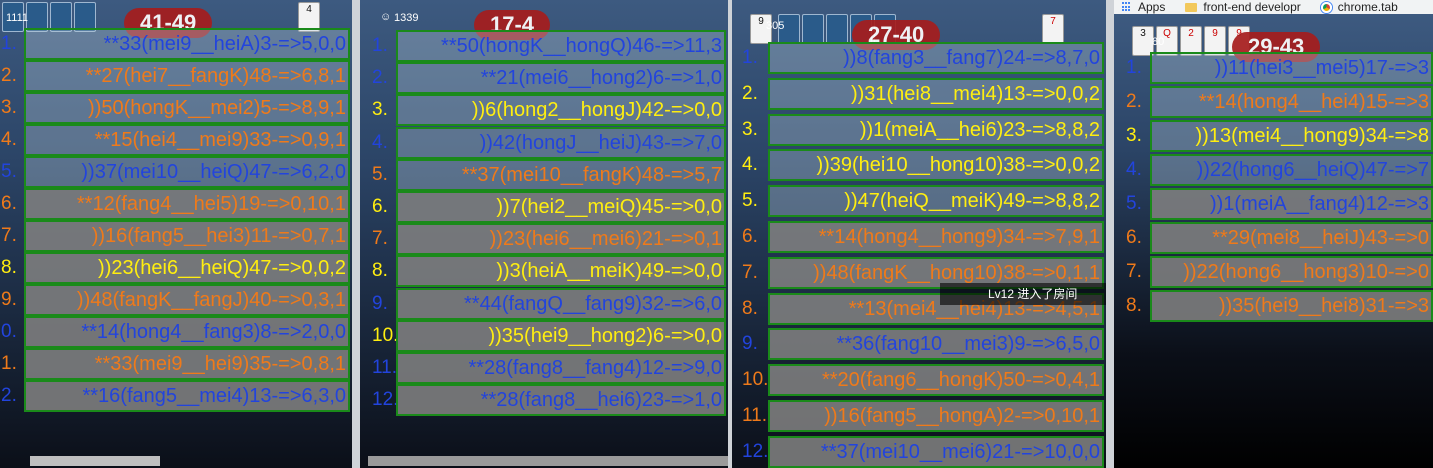 The image size is (1433, 468). What do you see at coordinates (561, 143) in the screenshot?
I see `move-row: ))42(hongJ__heiJ)43-=>7,0` at bounding box center [561, 143].